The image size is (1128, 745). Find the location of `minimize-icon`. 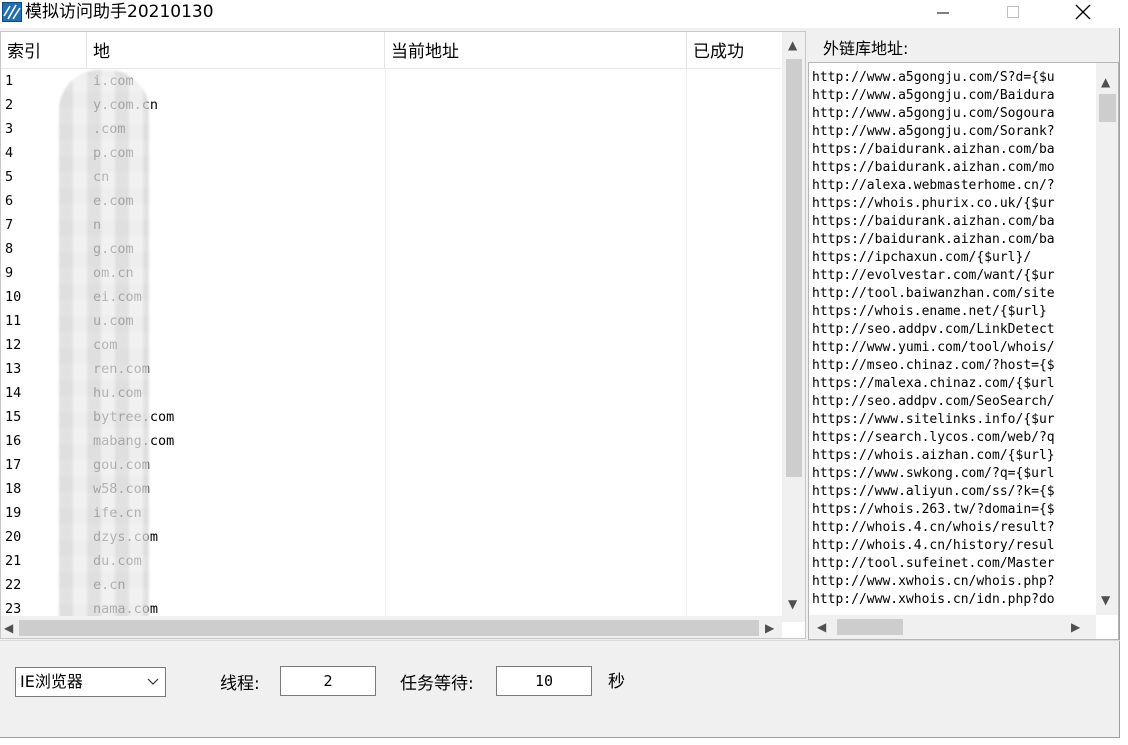

minimize-icon is located at coordinates (943, 13).